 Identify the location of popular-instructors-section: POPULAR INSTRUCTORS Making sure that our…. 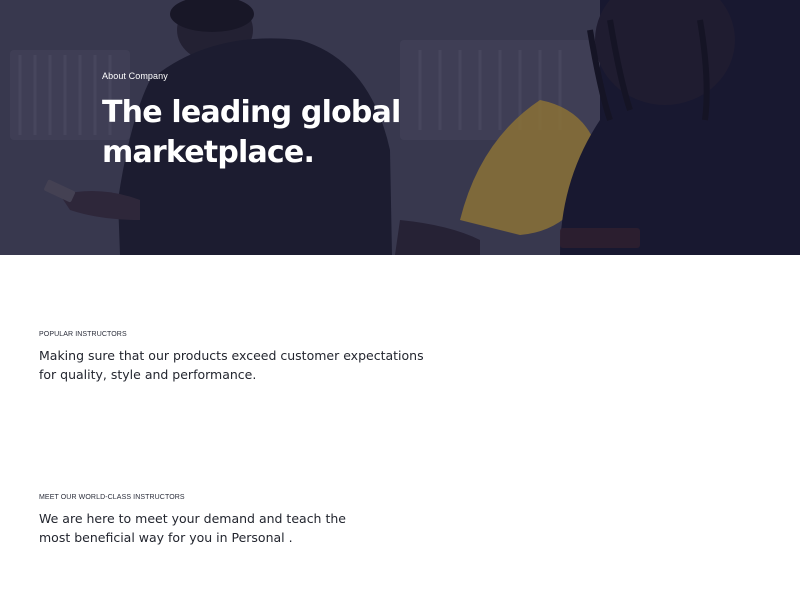
(239, 357).